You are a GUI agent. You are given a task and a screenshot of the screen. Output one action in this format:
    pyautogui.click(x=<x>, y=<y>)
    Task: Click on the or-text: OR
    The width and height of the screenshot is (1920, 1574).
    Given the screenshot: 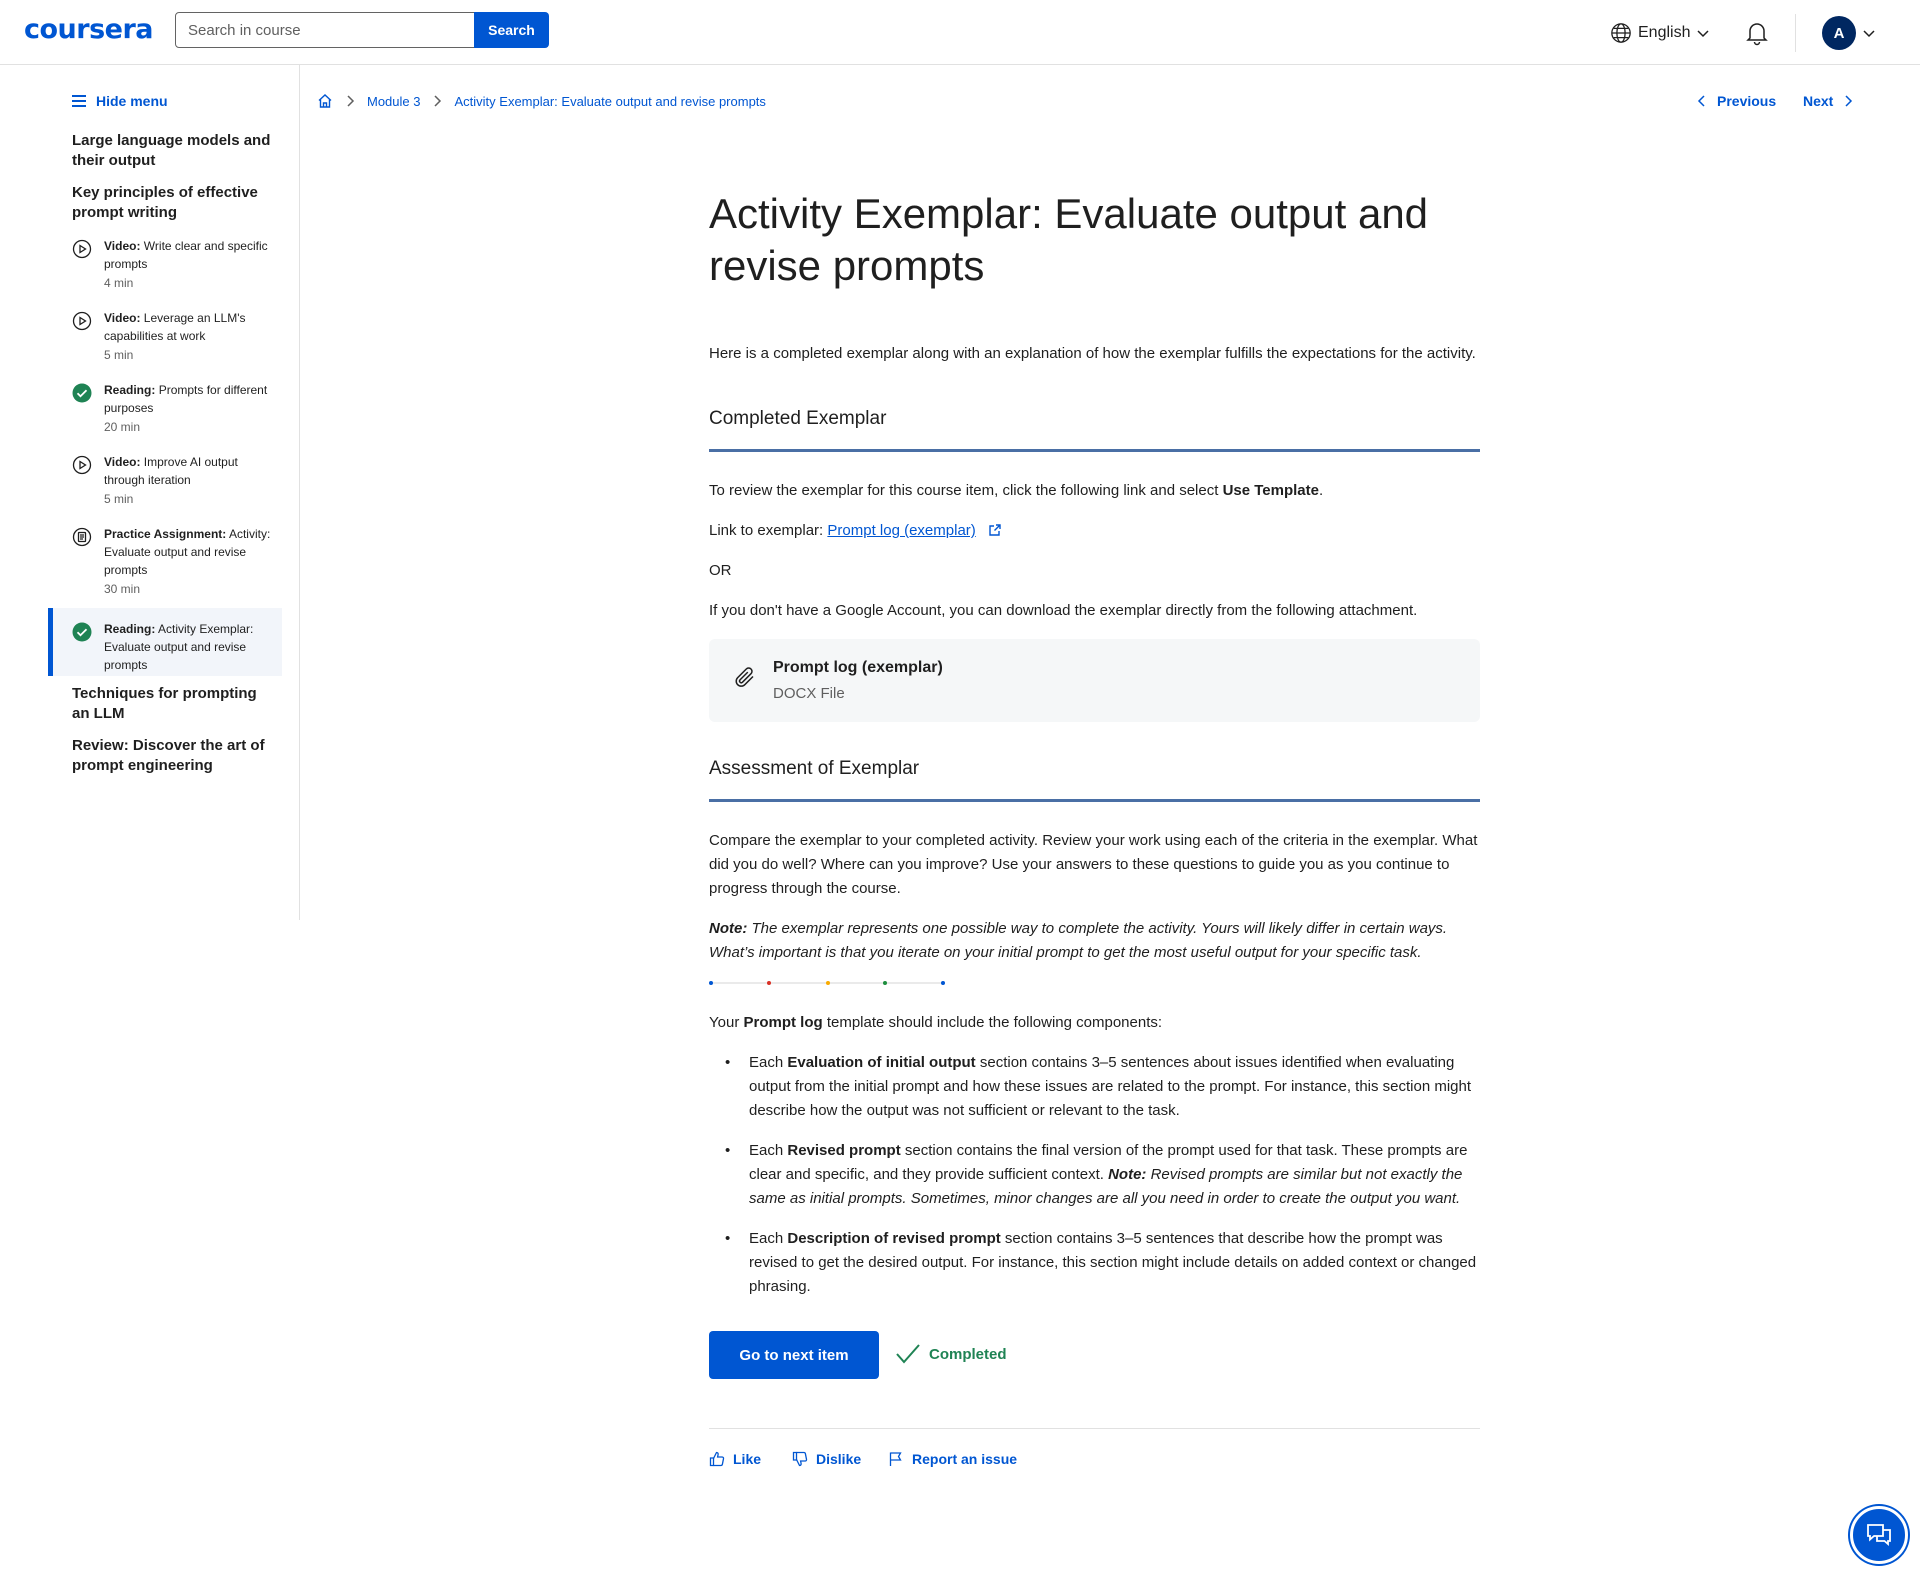 What is the action you would take?
    pyautogui.click(x=720, y=570)
    